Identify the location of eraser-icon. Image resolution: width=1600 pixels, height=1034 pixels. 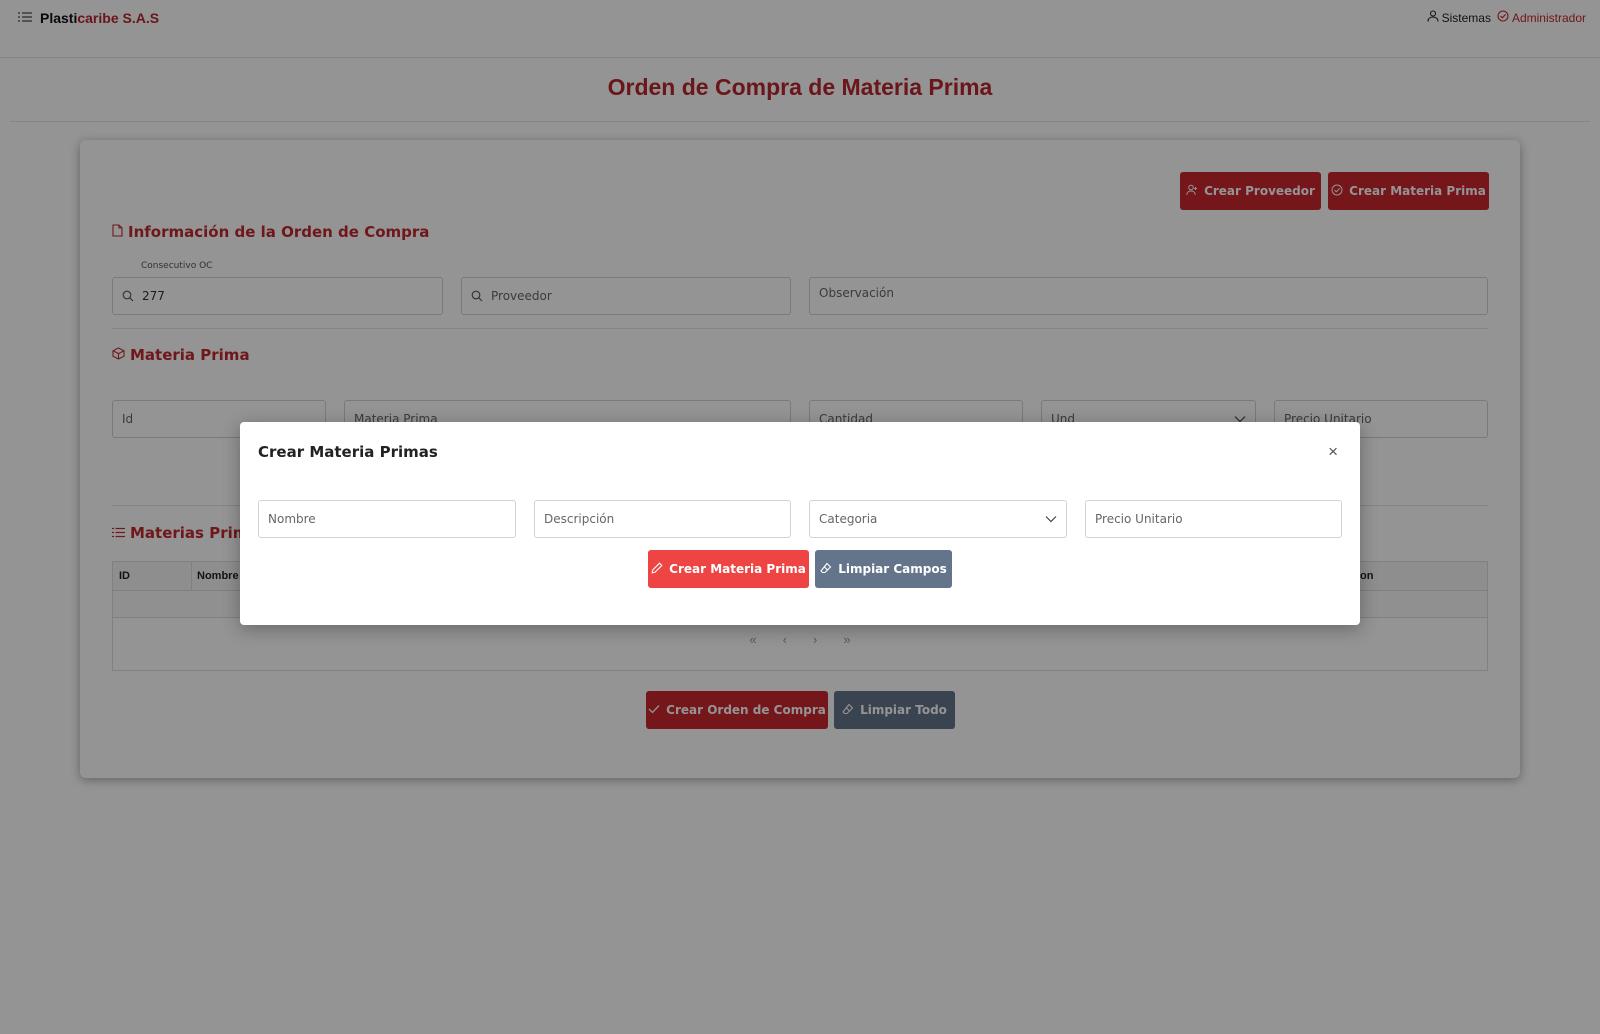
(826, 569).